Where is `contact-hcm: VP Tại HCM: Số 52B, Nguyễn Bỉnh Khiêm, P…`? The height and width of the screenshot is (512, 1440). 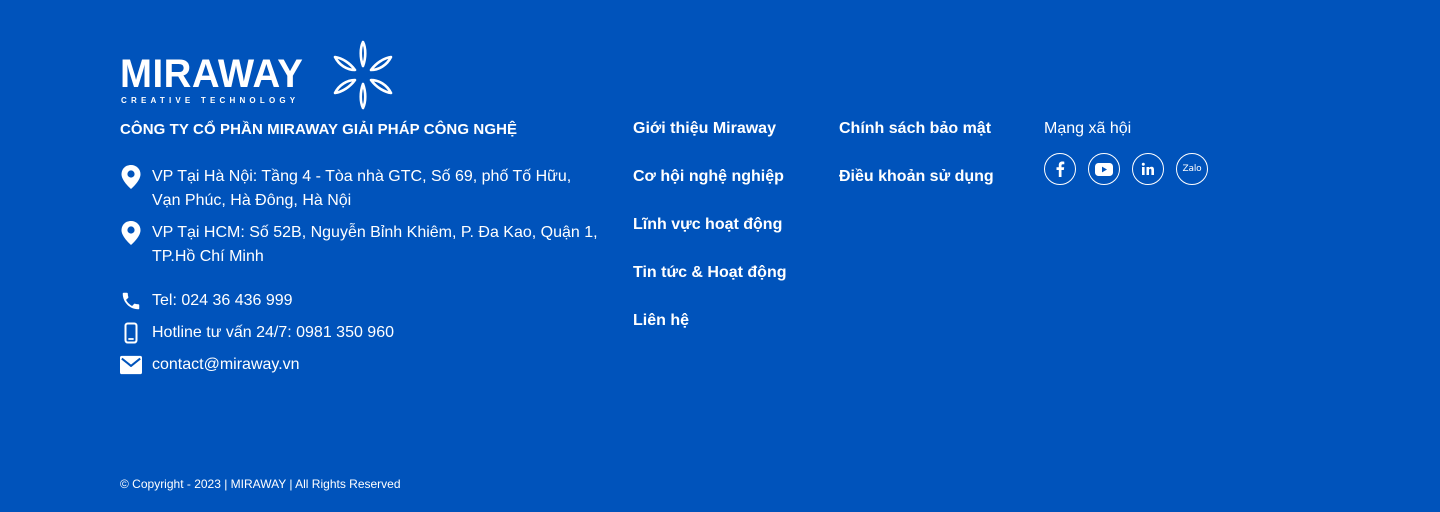
contact-hcm: VP Tại HCM: Số 52B, Nguyễn Bỉnh Khiêm, P… is located at coordinates (361, 245).